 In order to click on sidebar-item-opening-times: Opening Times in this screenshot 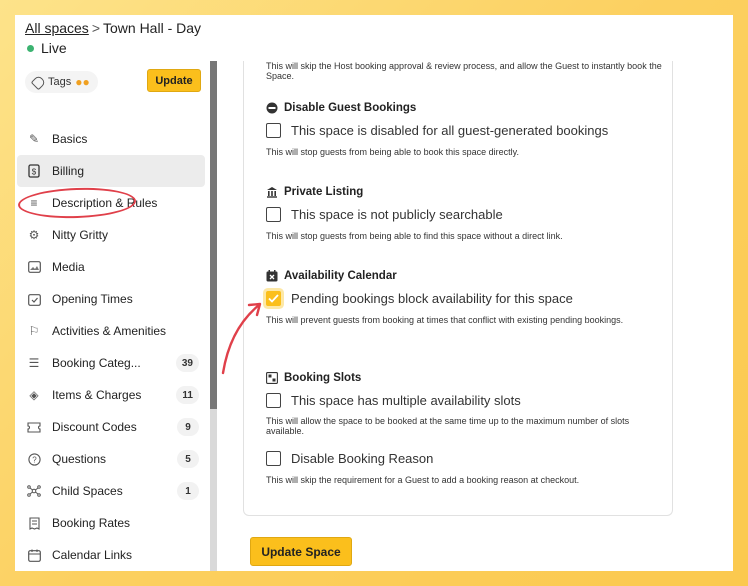, I will do `click(111, 299)`.